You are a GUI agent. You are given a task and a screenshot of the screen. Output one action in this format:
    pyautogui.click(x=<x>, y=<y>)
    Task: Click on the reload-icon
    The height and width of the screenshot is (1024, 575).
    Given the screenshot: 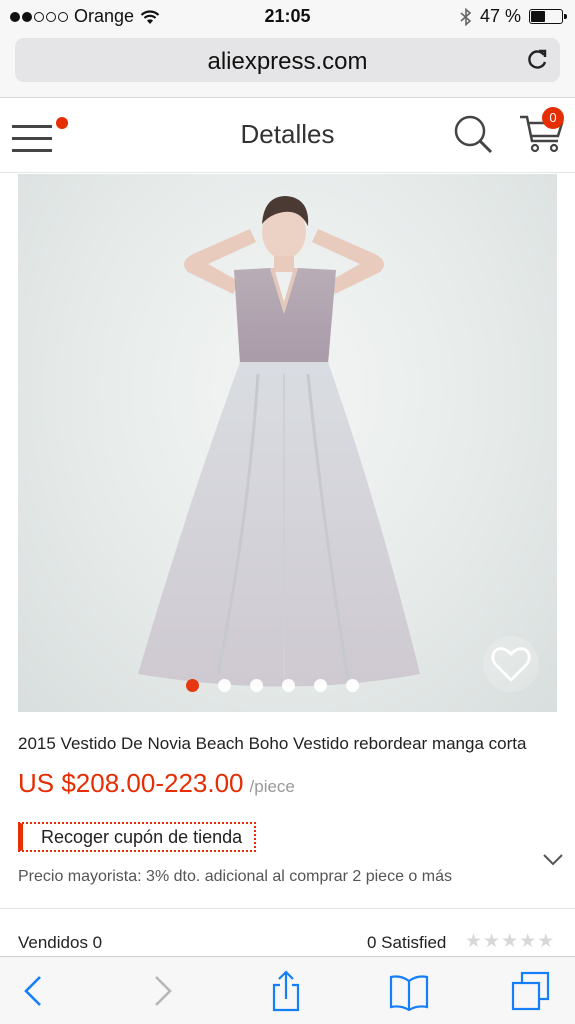 What is the action you would take?
    pyautogui.click(x=537, y=60)
    